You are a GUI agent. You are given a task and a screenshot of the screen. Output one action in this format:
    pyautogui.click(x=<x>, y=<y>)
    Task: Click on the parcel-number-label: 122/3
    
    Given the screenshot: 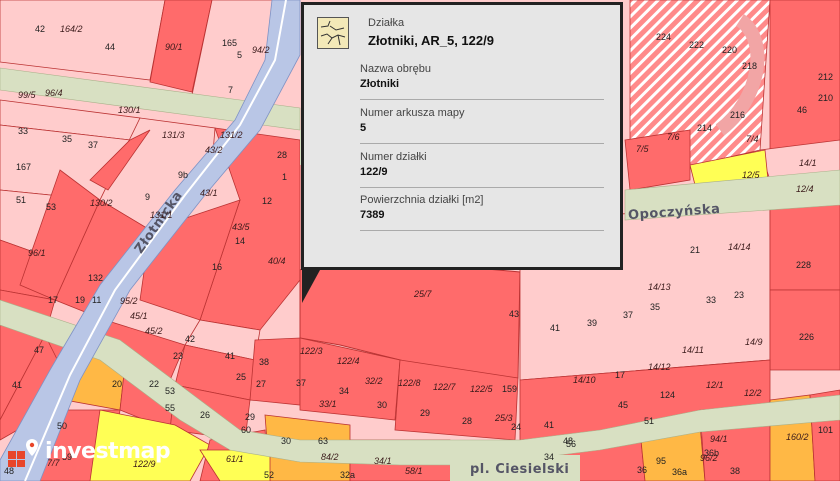 What is the action you would take?
    pyautogui.click(x=311, y=351)
    